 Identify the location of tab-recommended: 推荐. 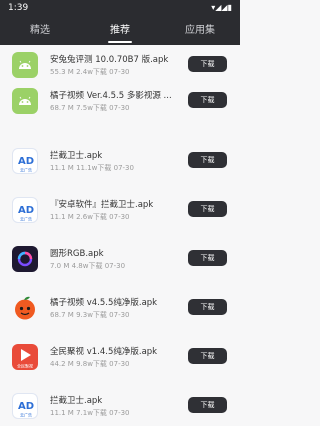
(120, 30).